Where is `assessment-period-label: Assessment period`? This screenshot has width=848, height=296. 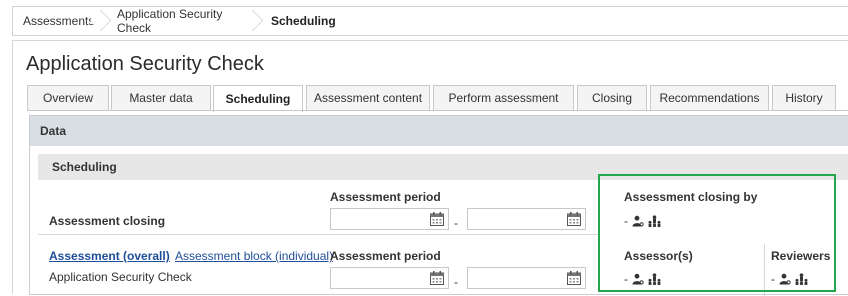 assessment-period-label: Assessment period is located at coordinates (385, 197).